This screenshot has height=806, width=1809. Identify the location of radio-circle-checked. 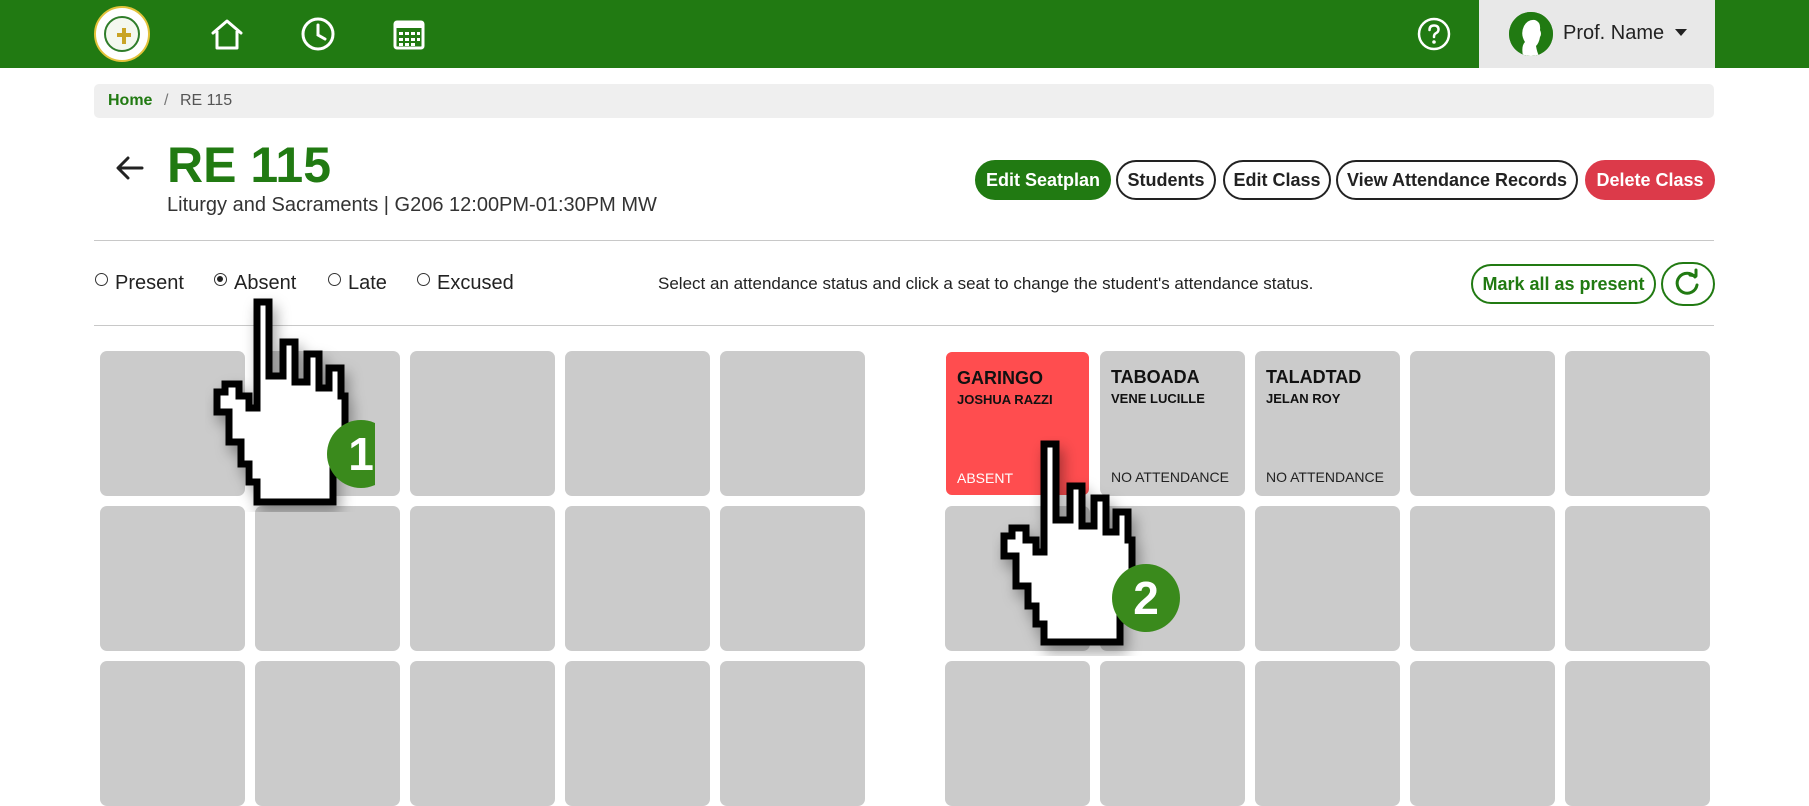
(220, 279).